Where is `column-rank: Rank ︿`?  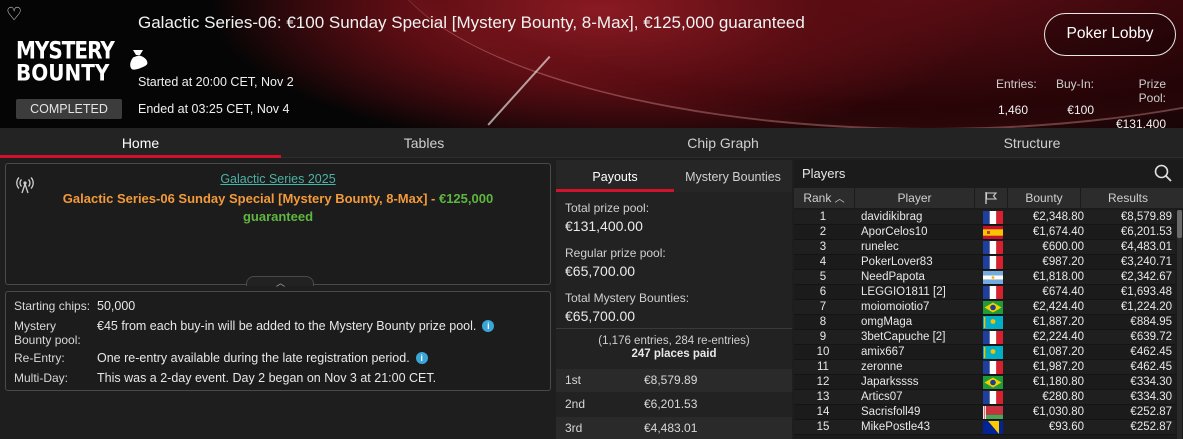 column-rank: Rank ︿ is located at coordinates (824, 198).